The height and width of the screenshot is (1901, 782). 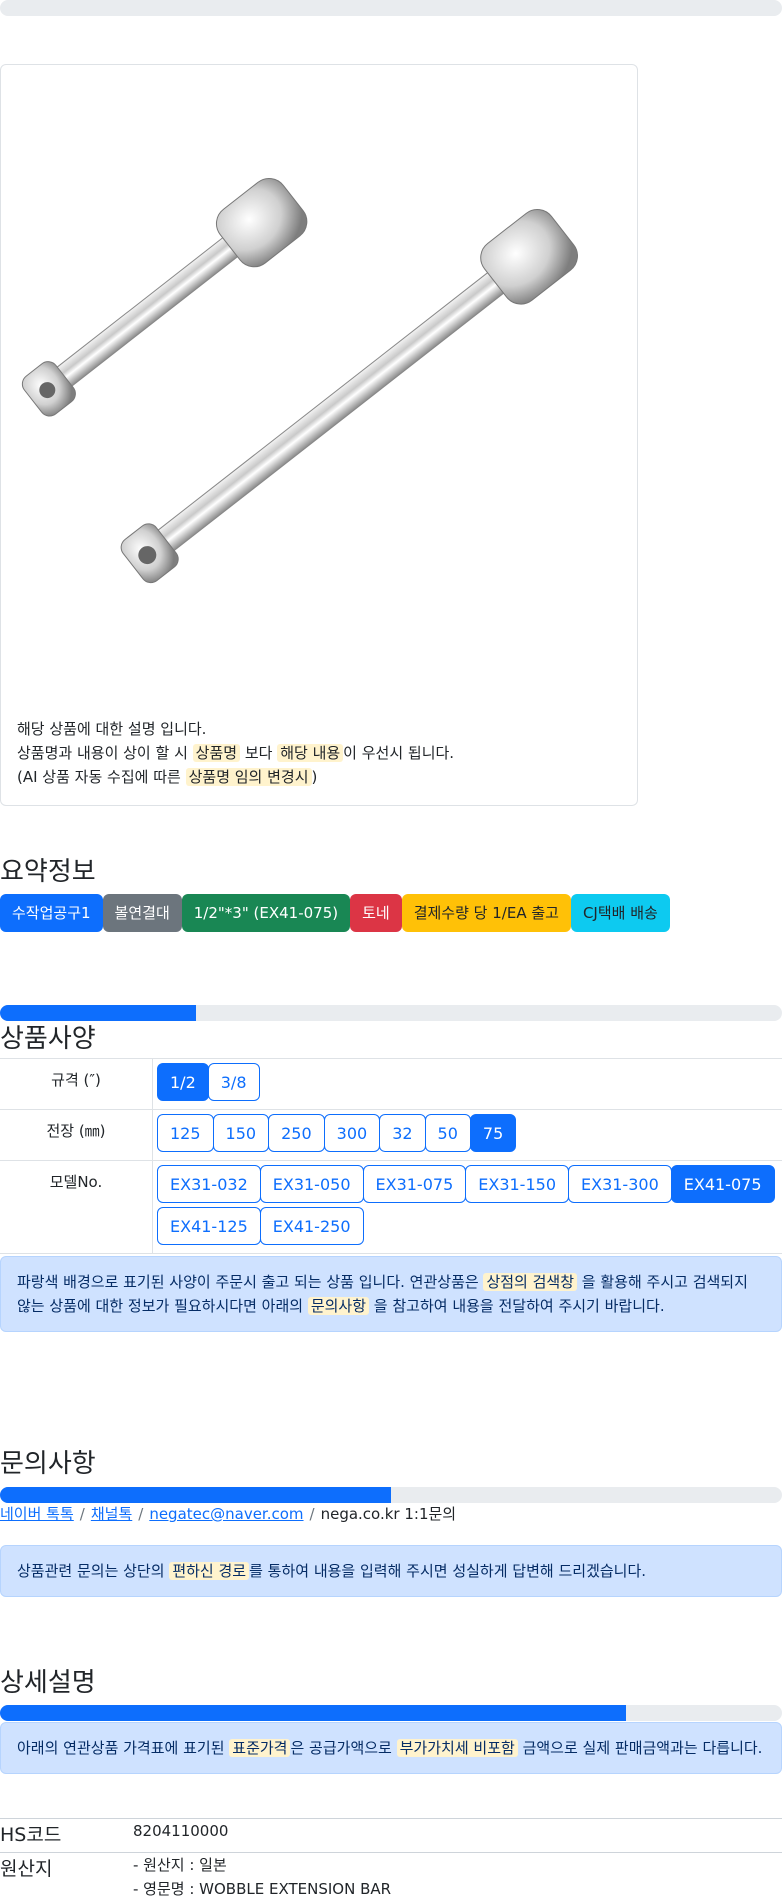 I want to click on naver-talktalk-link: 네이버 톡톡, so click(x=37, y=1514).